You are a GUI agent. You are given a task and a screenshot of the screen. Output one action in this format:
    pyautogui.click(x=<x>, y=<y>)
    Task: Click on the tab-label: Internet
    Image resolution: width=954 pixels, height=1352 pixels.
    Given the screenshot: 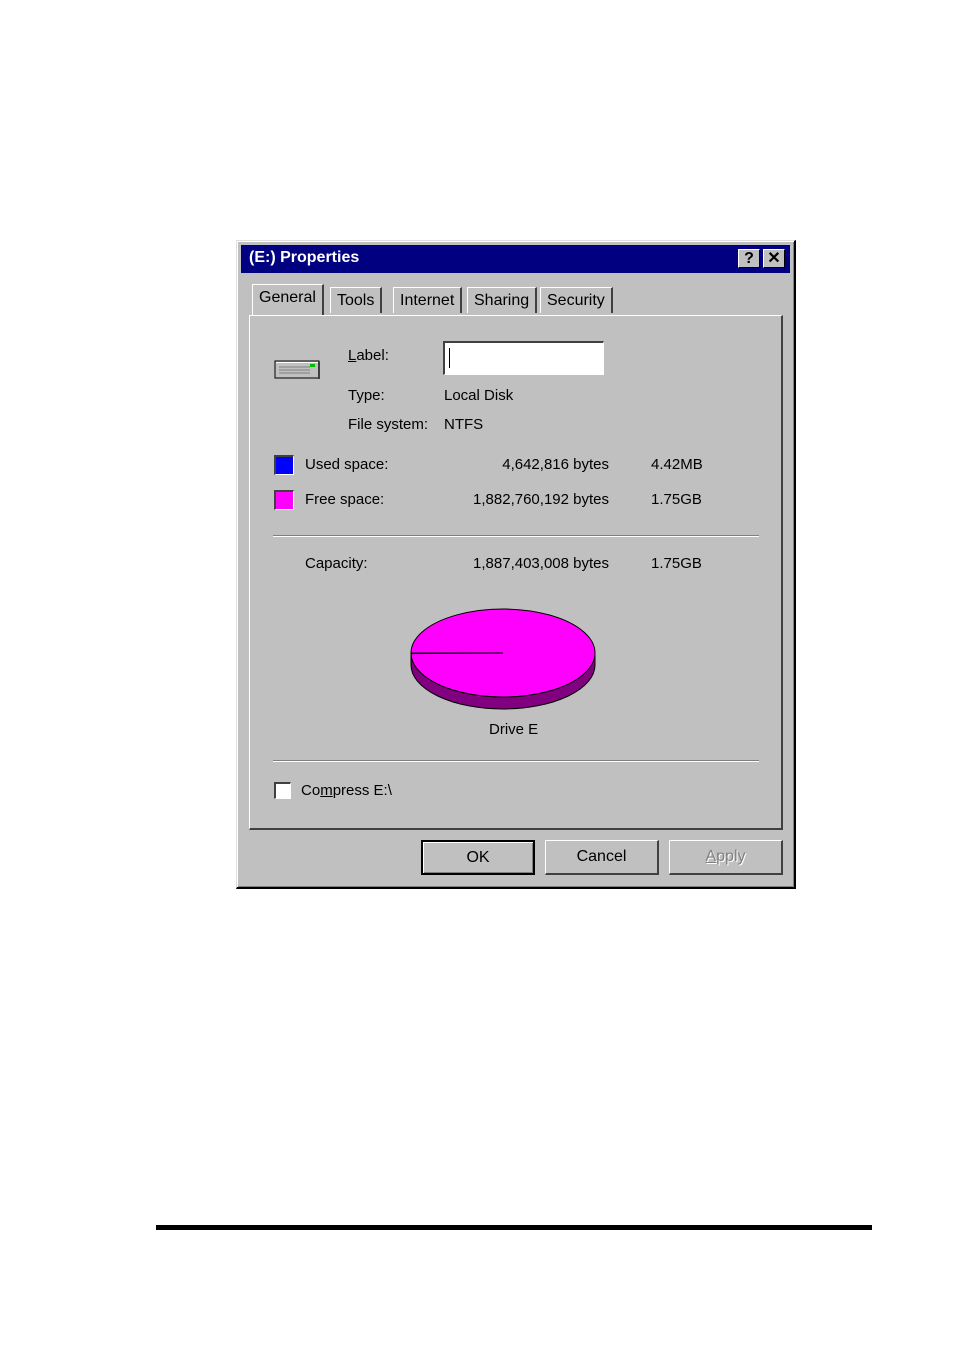 What is the action you would take?
    pyautogui.click(x=427, y=300)
    